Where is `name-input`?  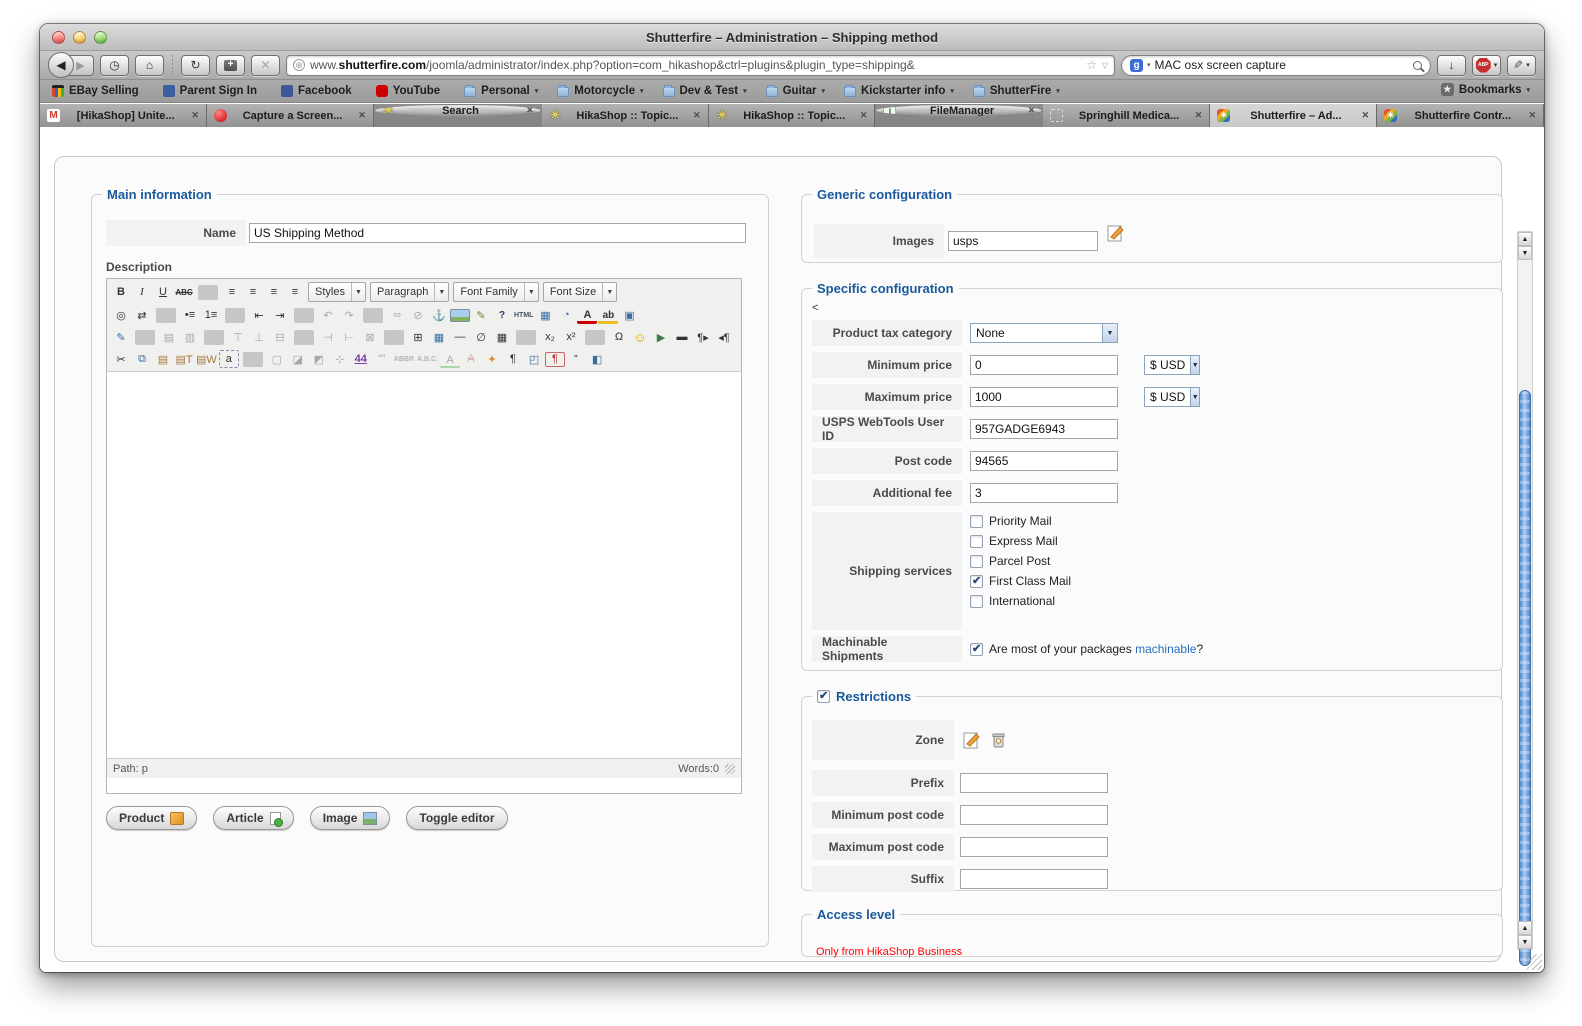
name-input is located at coordinates (497, 233).